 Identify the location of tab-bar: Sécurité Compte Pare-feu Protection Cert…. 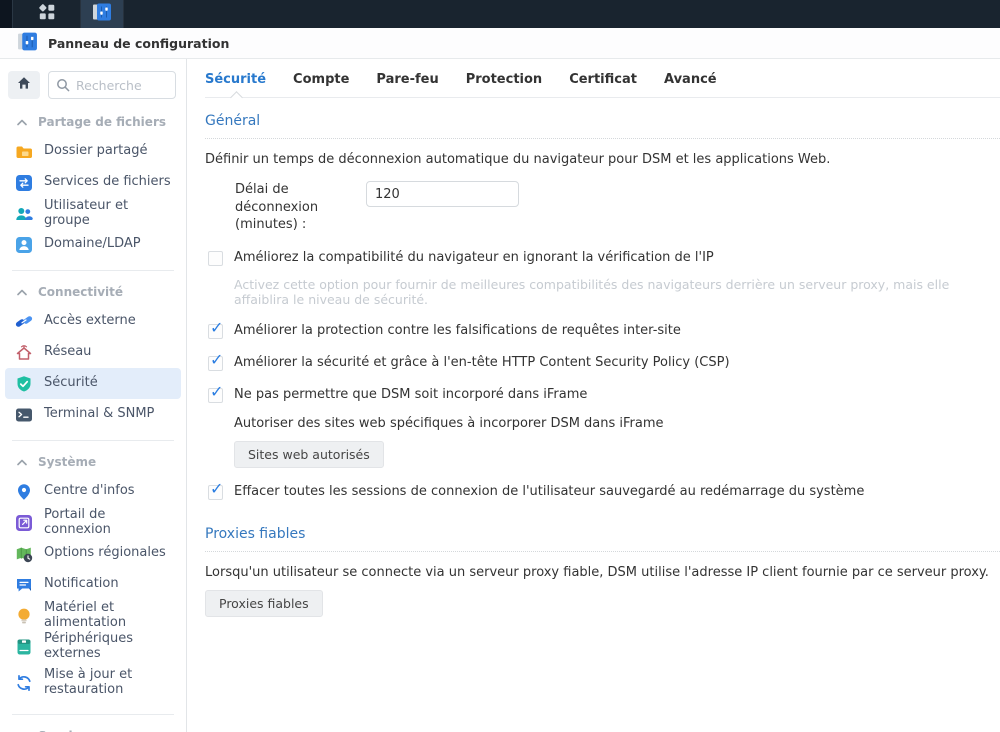
(602, 85).